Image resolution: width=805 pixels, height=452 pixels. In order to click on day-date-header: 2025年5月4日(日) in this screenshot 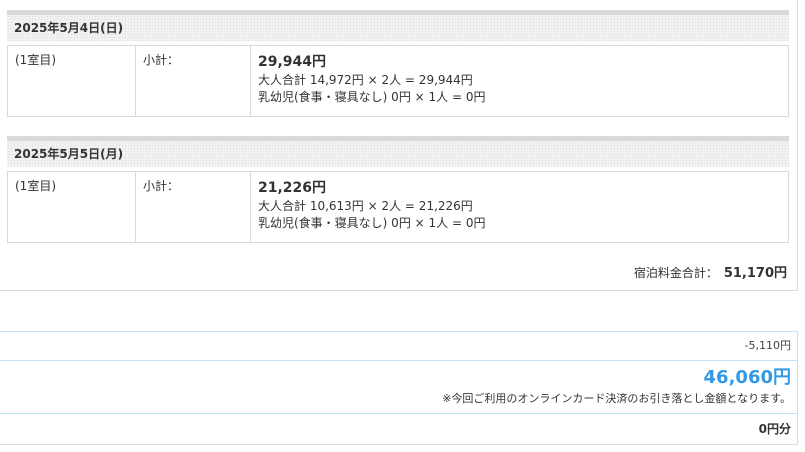, I will do `click(398, 25)`.